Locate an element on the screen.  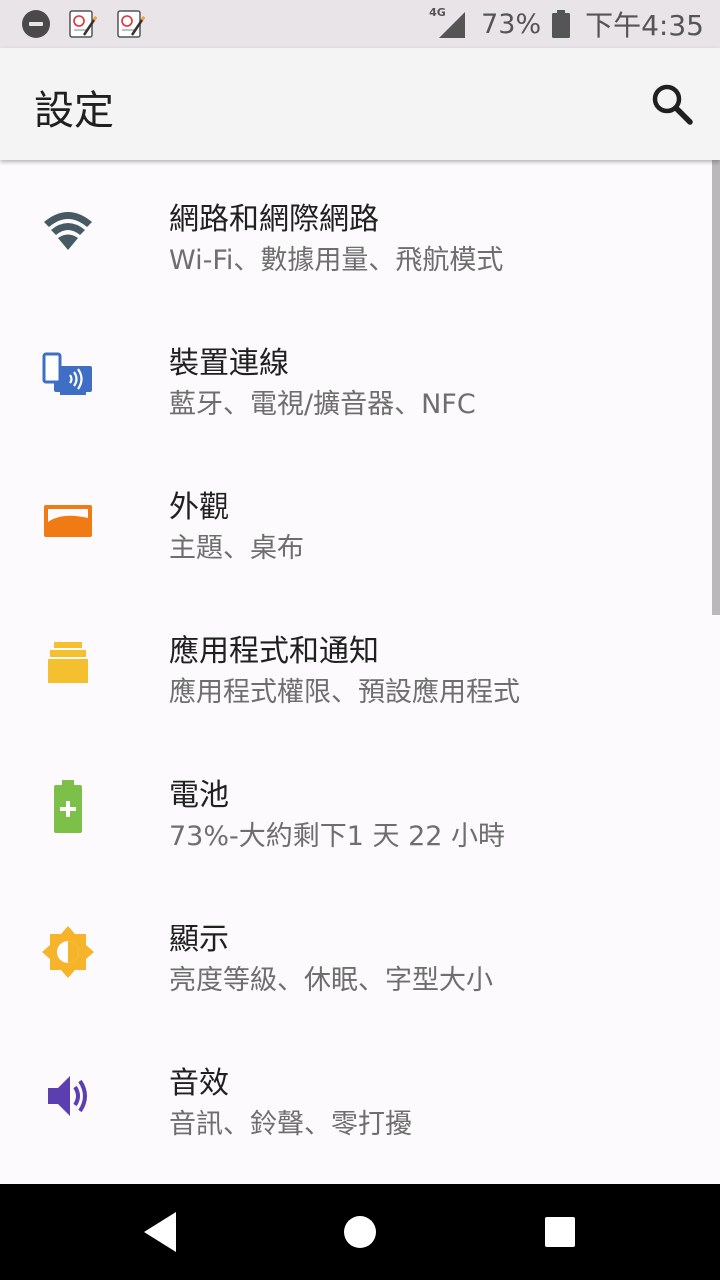
item-subtitle: 73%-大約剩下1 天 22 小時 is located at coordinates (337, 836).